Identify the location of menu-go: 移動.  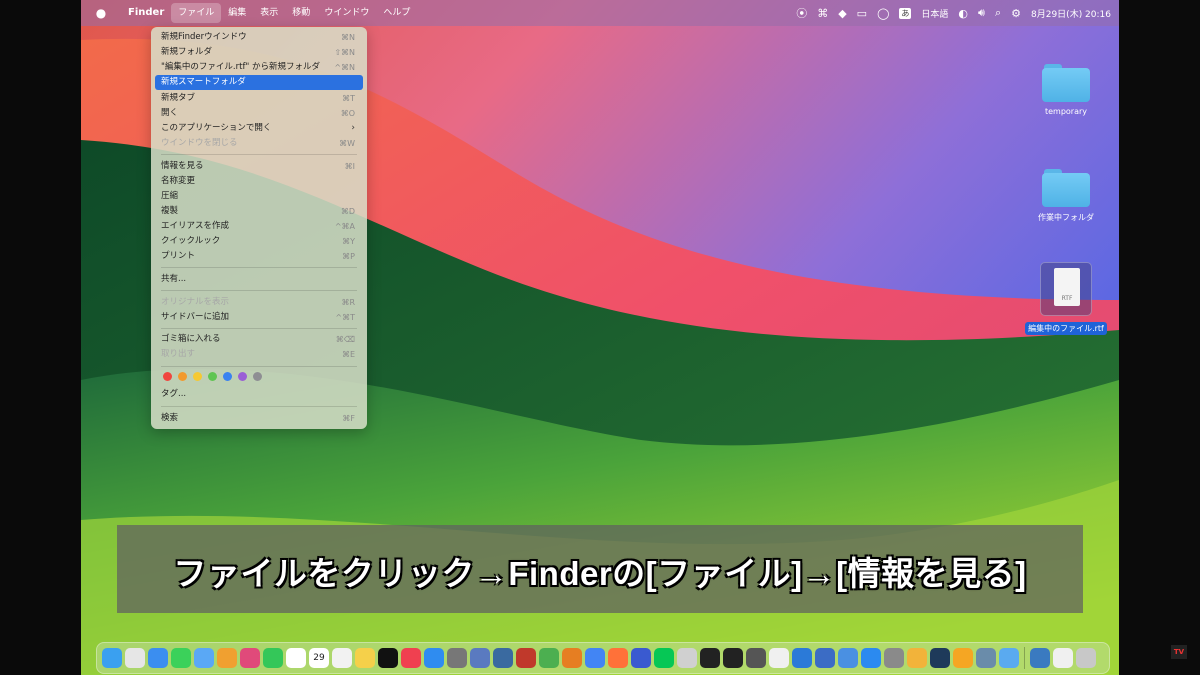
(301, 13).